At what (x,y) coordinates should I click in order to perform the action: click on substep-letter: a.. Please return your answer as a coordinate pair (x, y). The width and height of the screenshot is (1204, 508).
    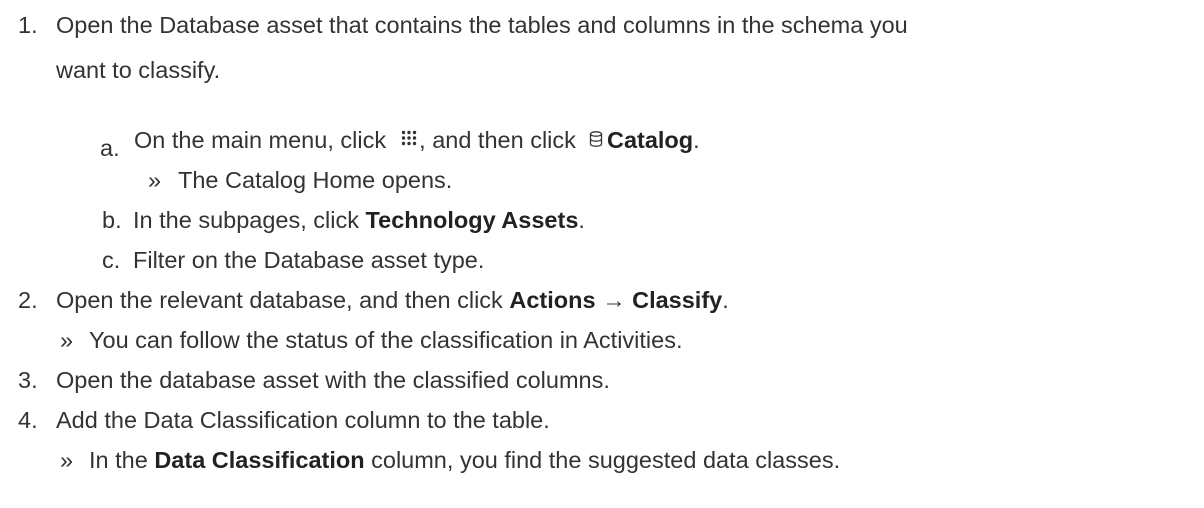
    Looking at the image, I should click on (110, 148).